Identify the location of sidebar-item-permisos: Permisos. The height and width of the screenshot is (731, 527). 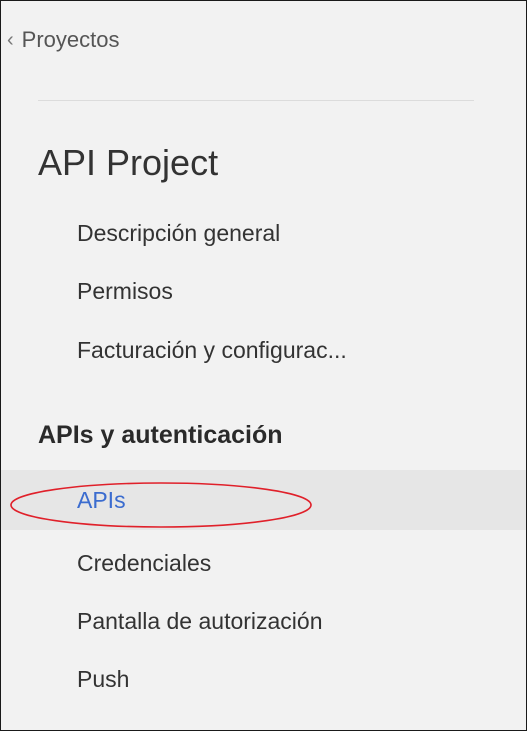
(263, 291).